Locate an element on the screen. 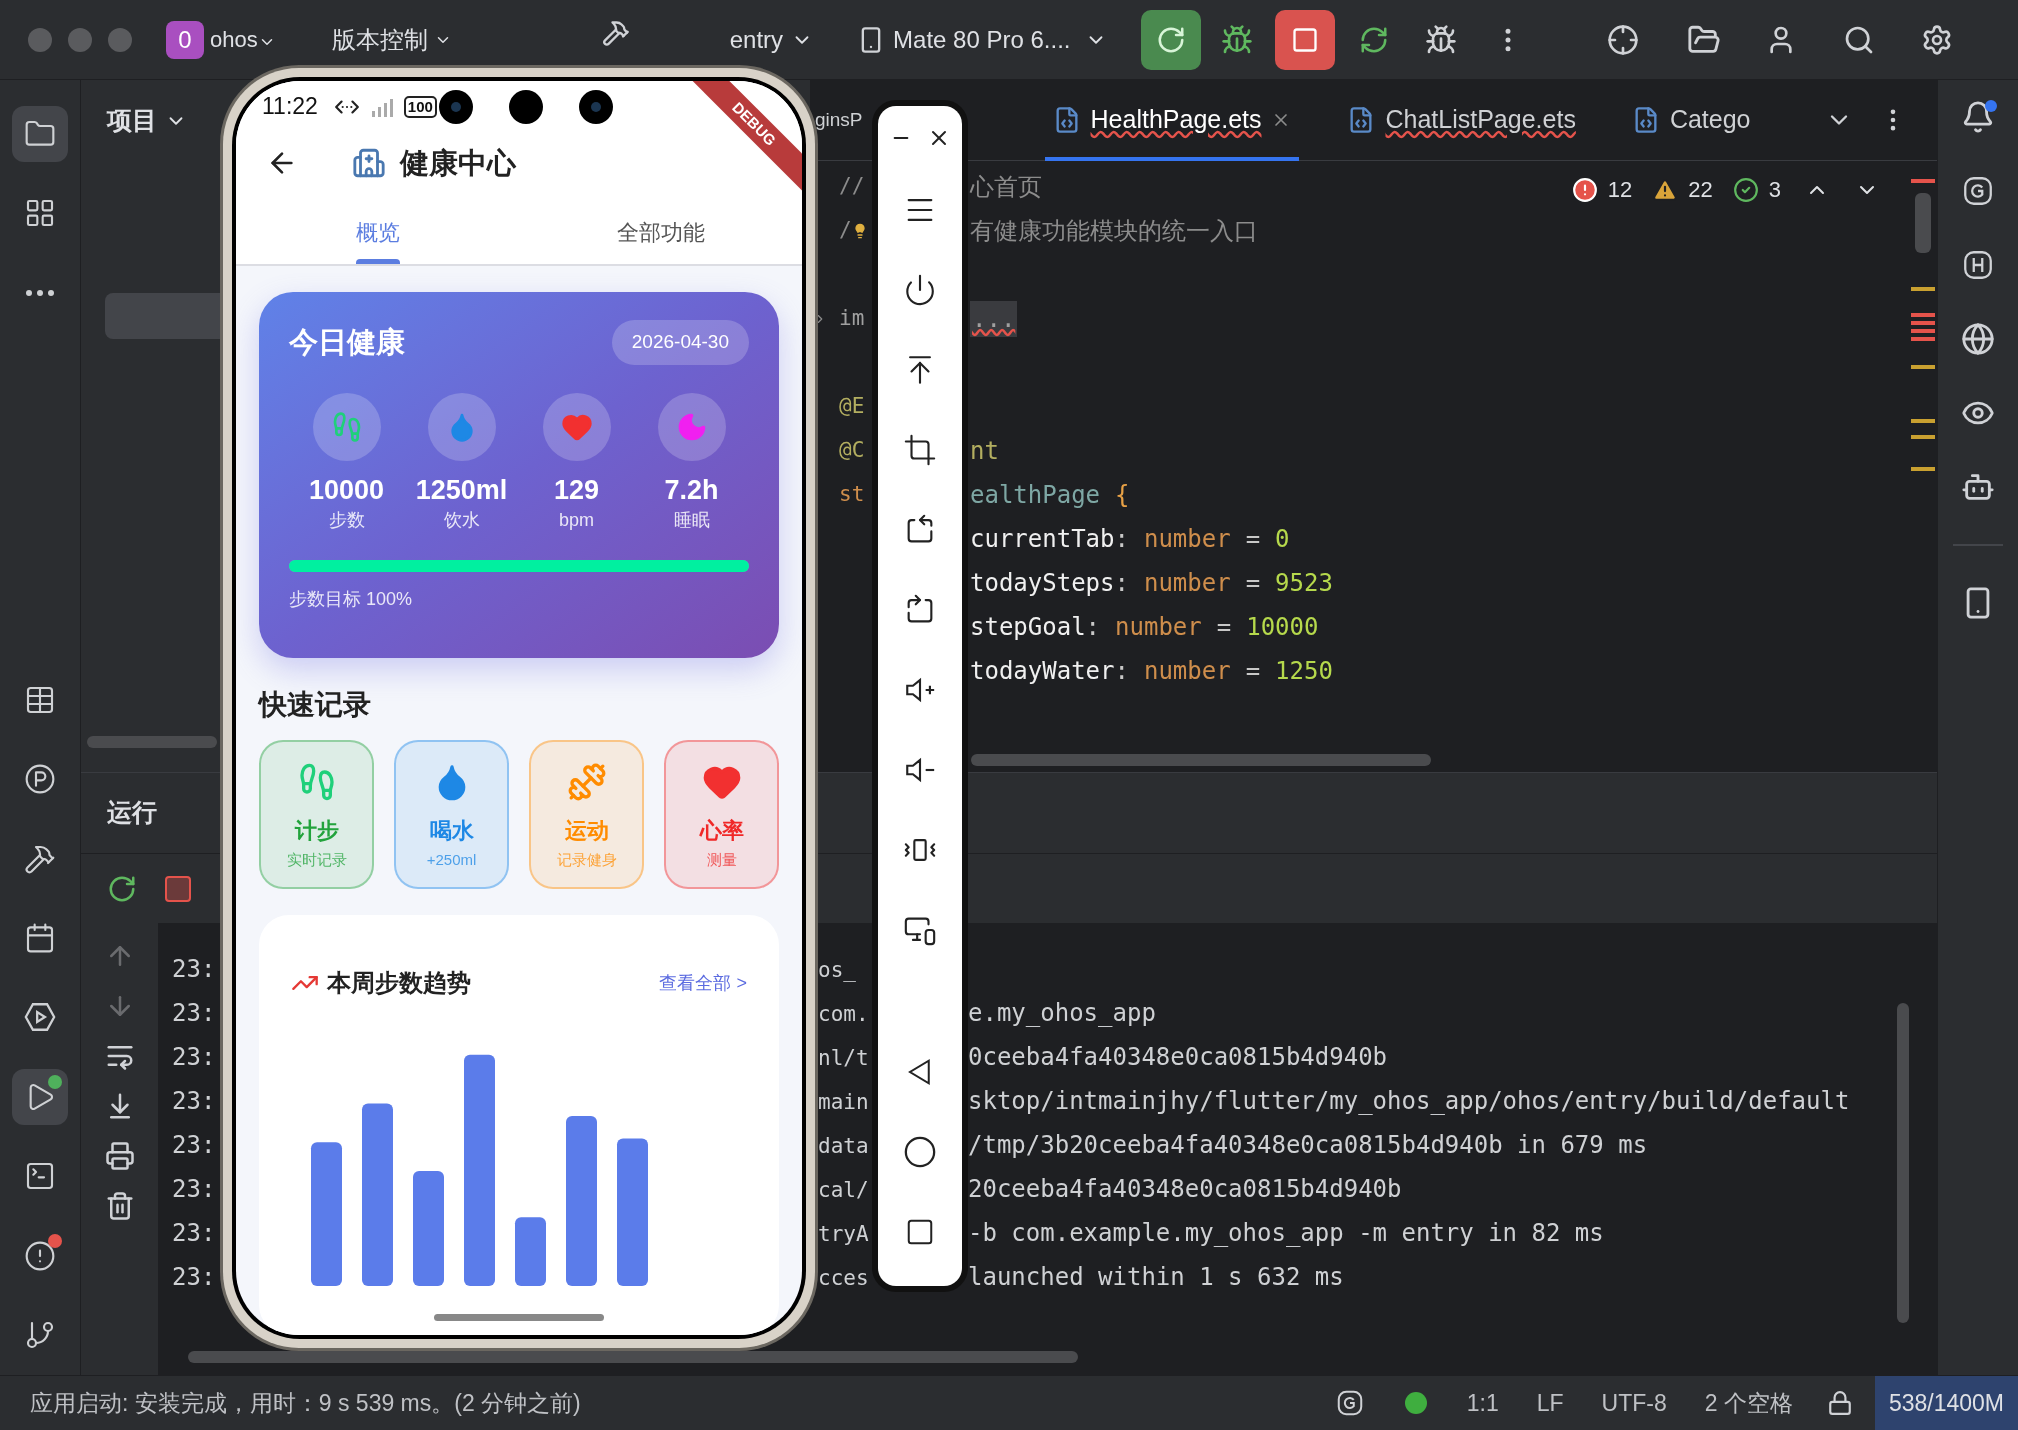  code-token: todayWater is located at coordinates (1042, 671).